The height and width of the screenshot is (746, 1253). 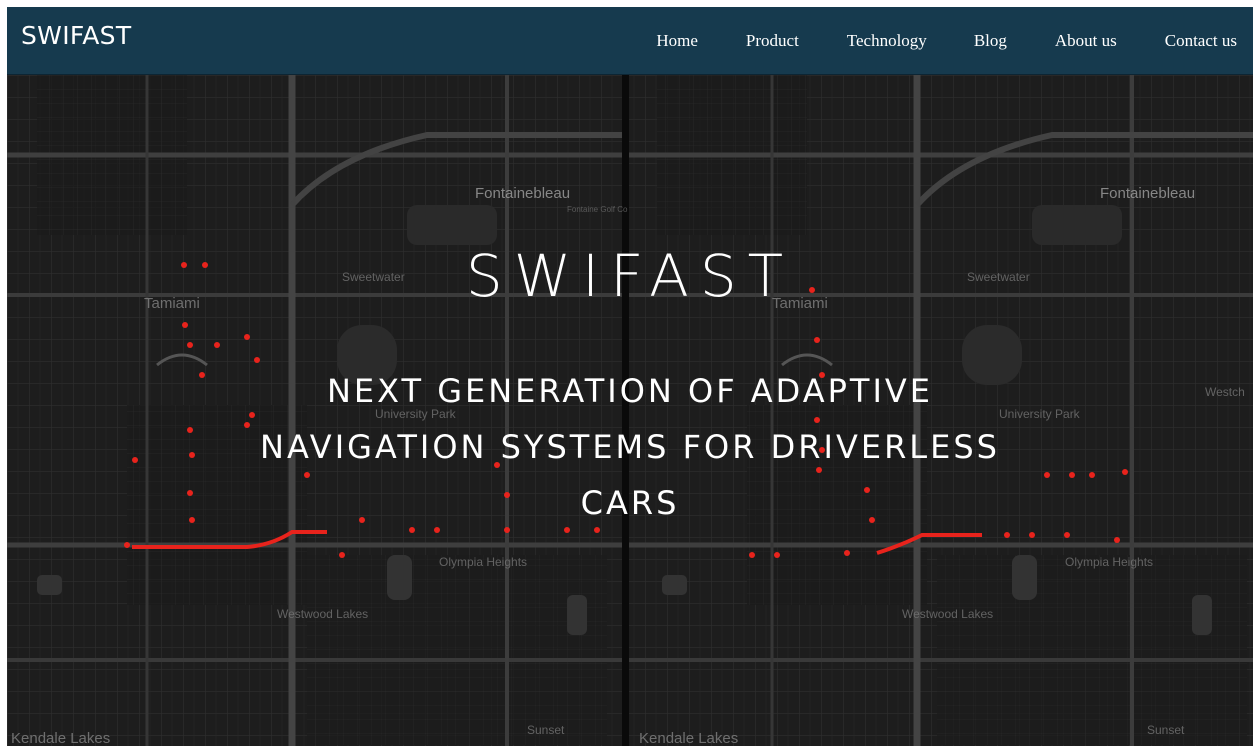 What do you see at coordinates (1166, 730) in the screenshot?
I see `map-label-sunset-right: Sunset` at bounding box center [1166, 730].